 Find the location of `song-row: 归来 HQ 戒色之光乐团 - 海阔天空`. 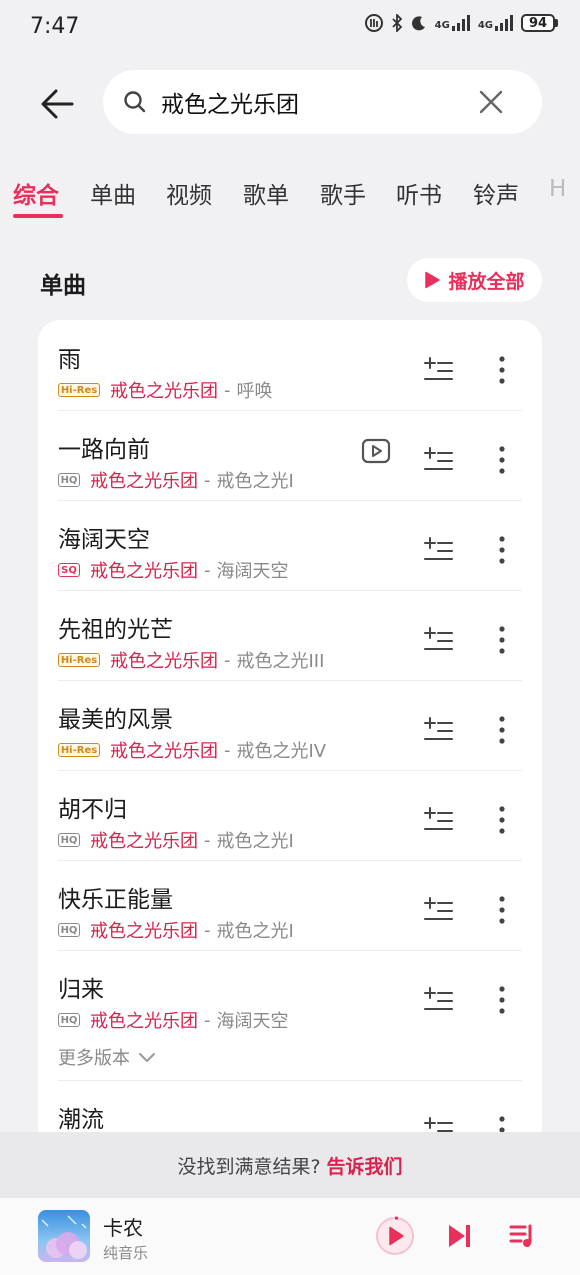

song-row: 归来 HQ 戒色之光乐团 - 海阔天空 is located at coordinates (290, 995).